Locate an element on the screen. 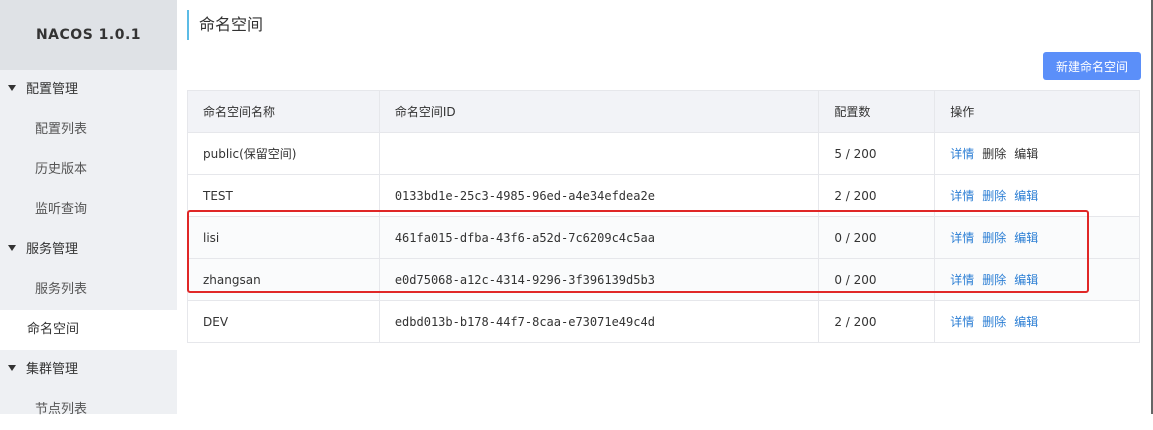 This screenshot has height=430, width=1153. column-header-name: 命名空间名称 is located at coordinates (283, 111).